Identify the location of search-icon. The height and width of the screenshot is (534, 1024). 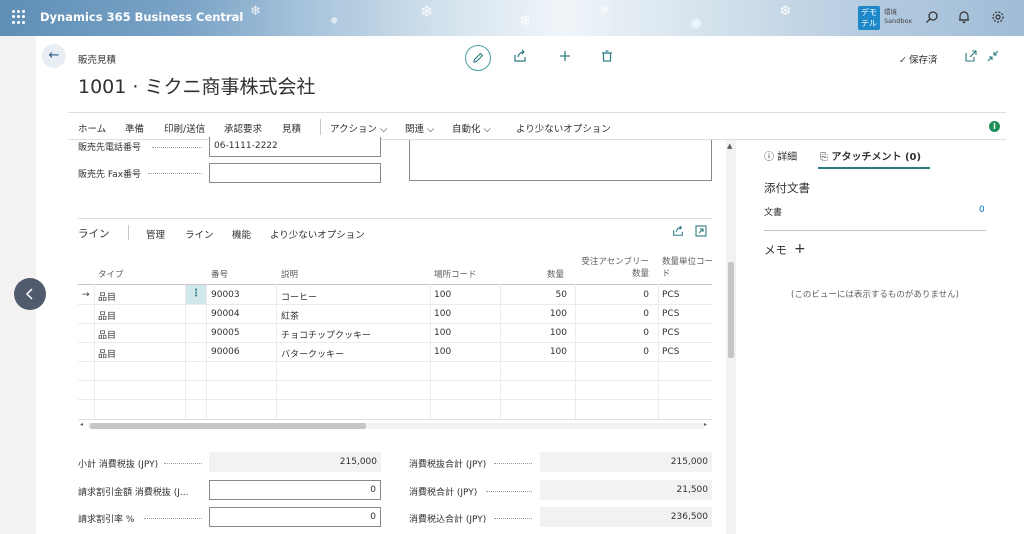
(932, 18).